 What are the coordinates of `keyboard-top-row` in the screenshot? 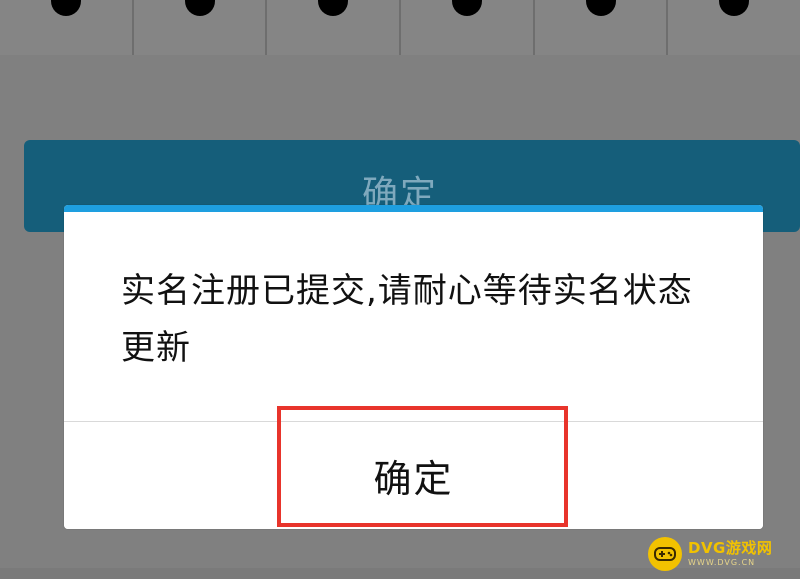 It's located at (400, 27).